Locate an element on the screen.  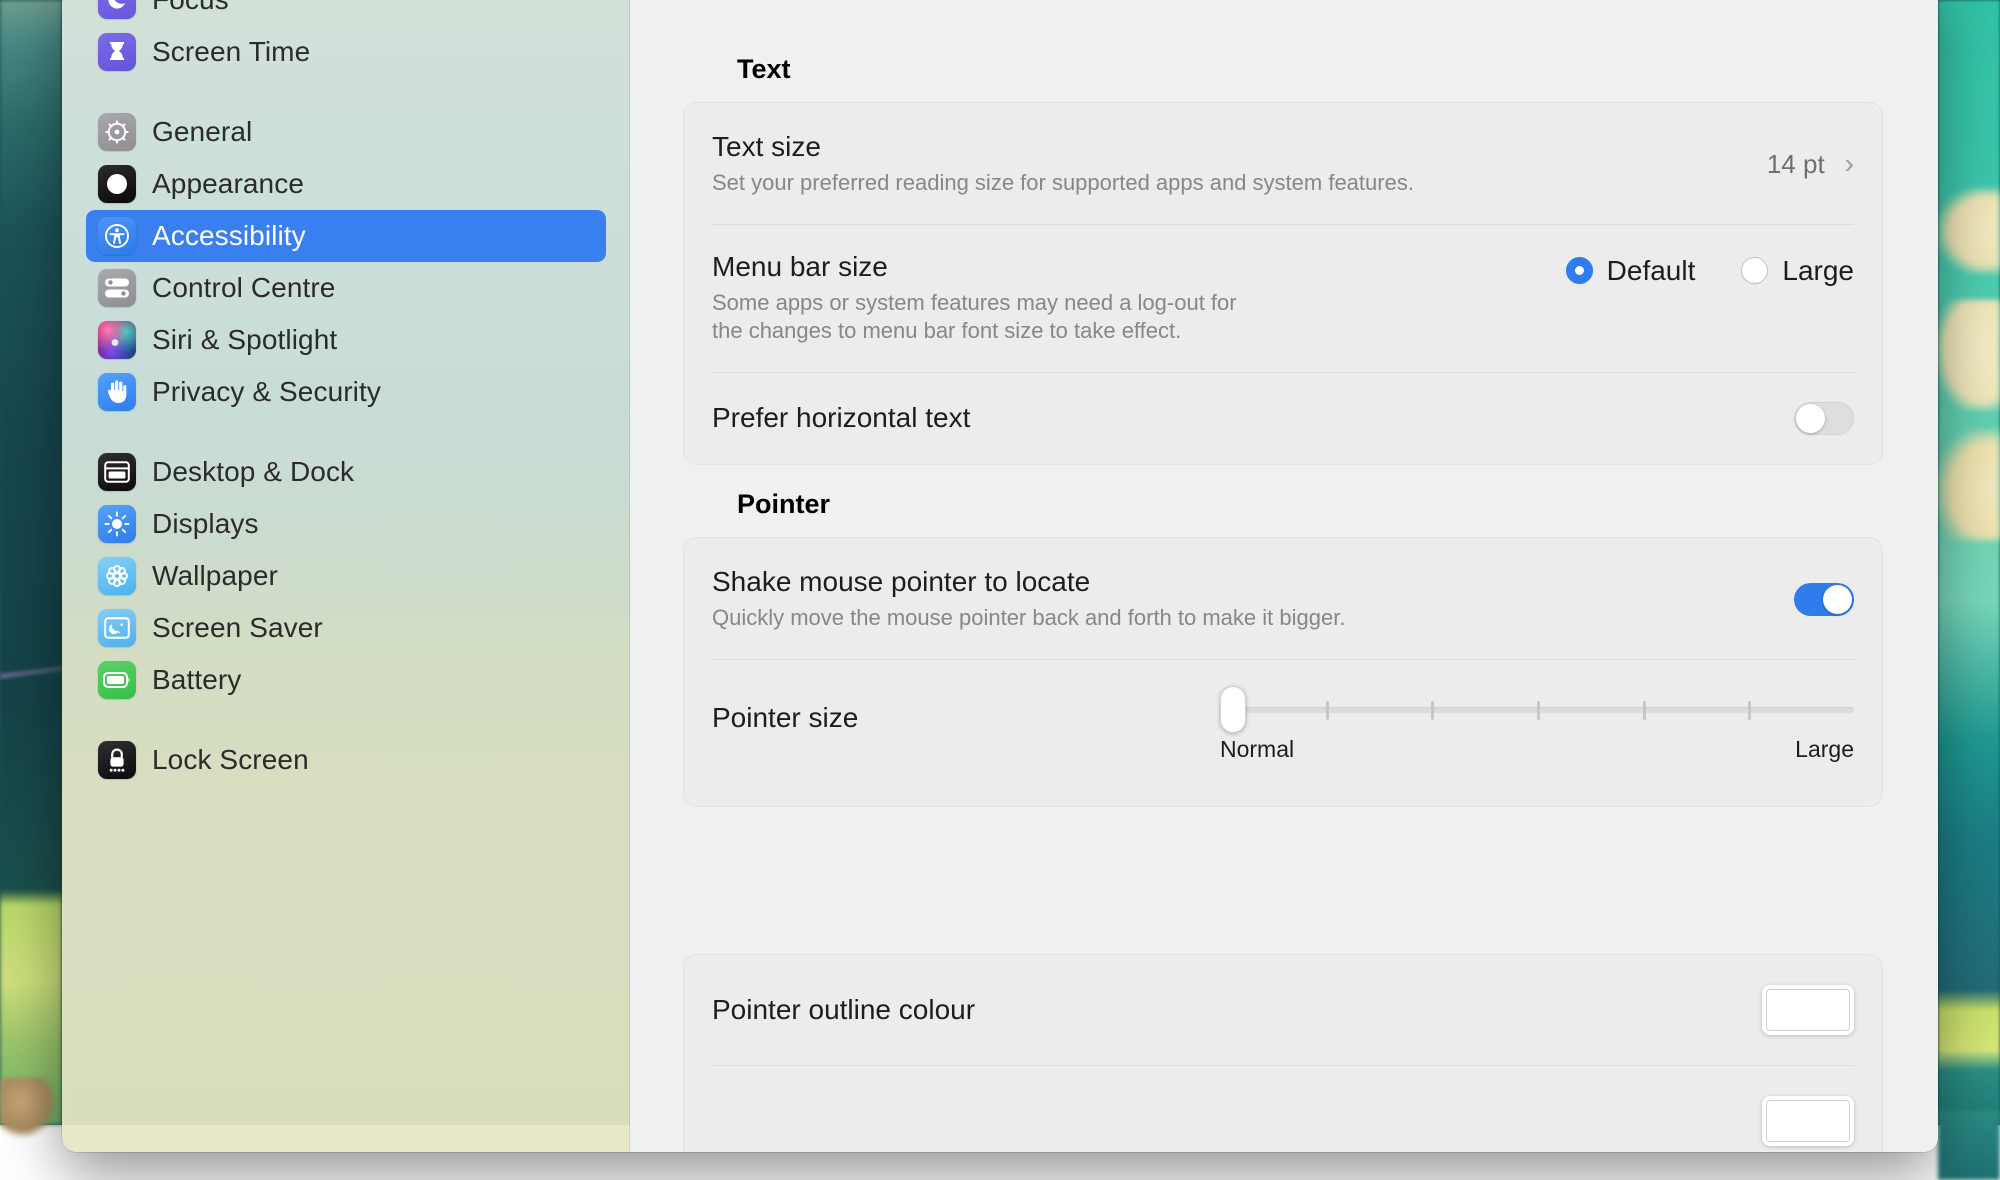
menu-bar-size-option-large: Large is located at coordinates (1797, 271).